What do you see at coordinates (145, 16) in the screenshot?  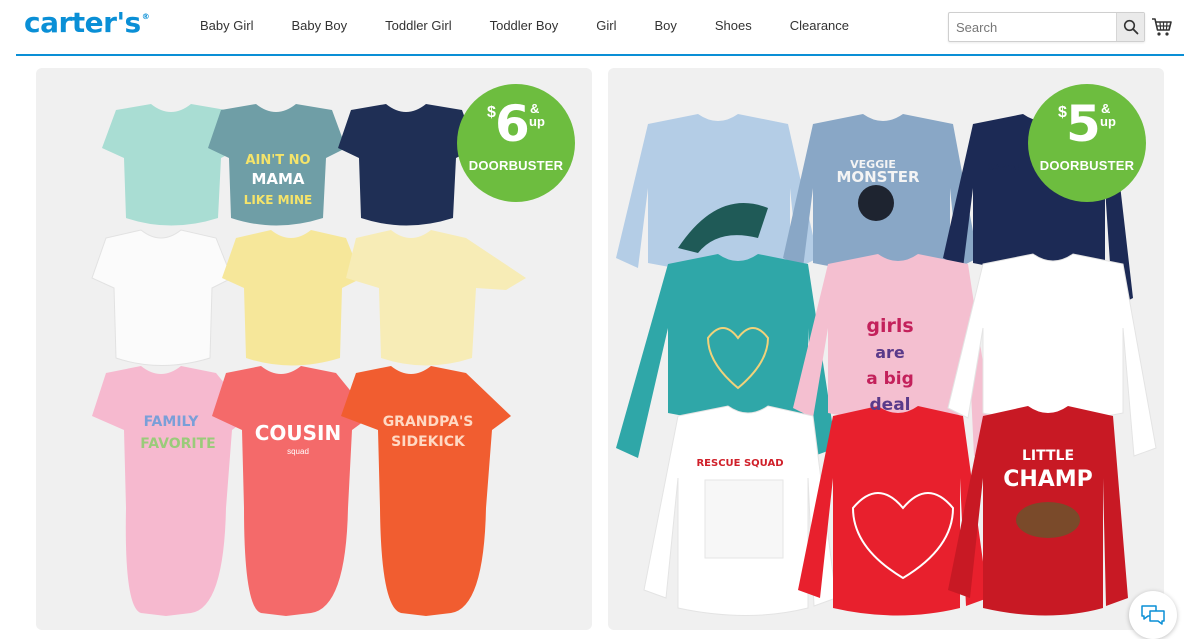 I see `logo-registered-mark: ®` at bounding box center [145, 16].